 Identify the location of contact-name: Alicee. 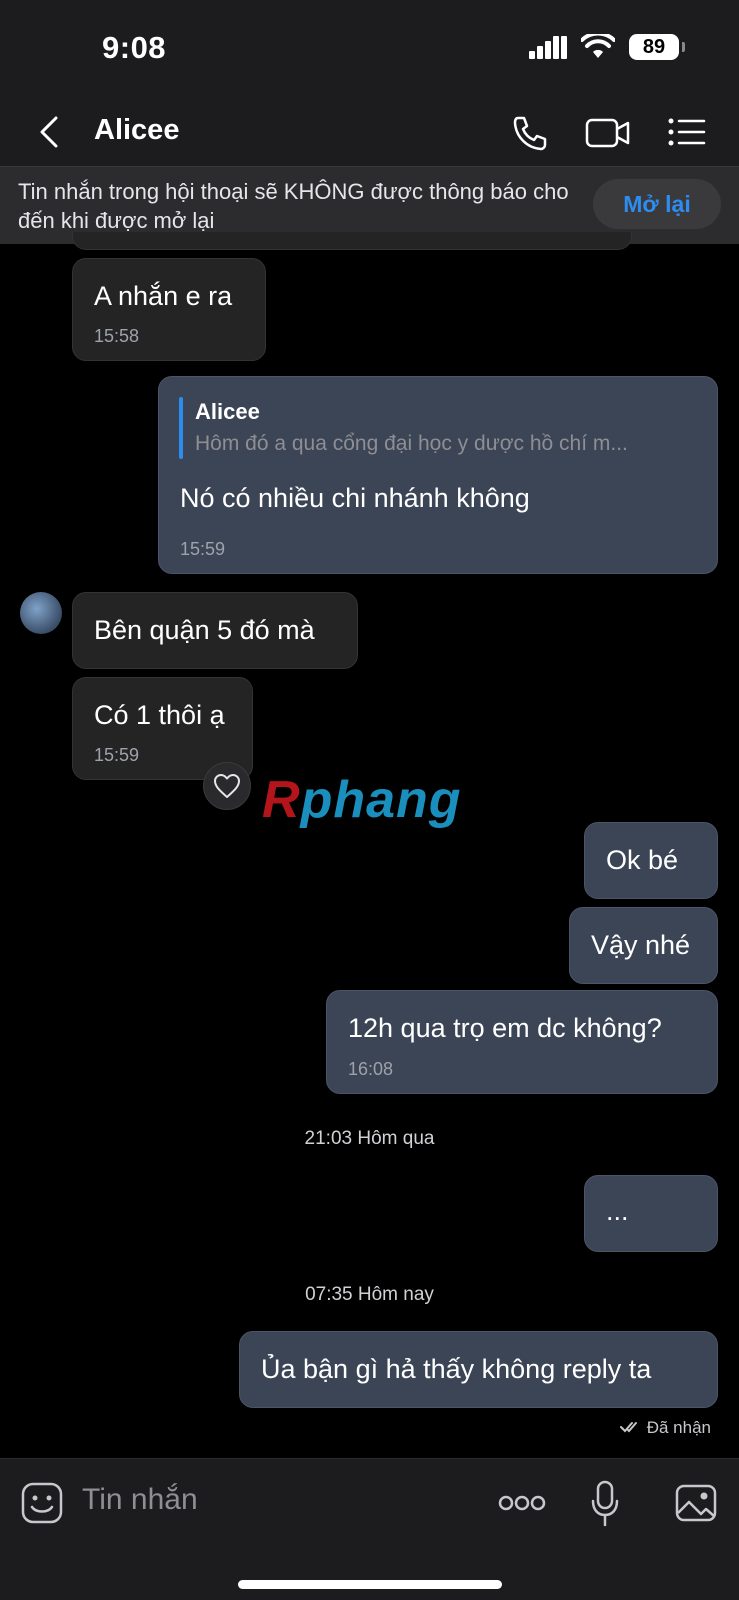
(136, 130).